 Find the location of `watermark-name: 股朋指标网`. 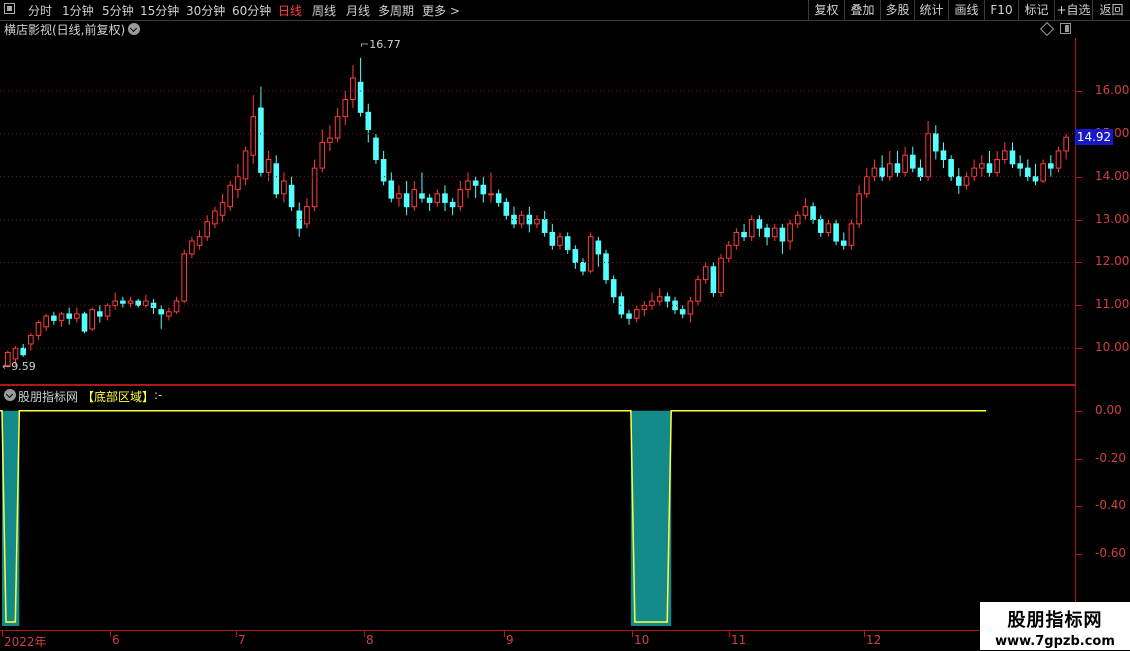

watermark-name: 股朋指标网 is located at coordinates (1055, 620).